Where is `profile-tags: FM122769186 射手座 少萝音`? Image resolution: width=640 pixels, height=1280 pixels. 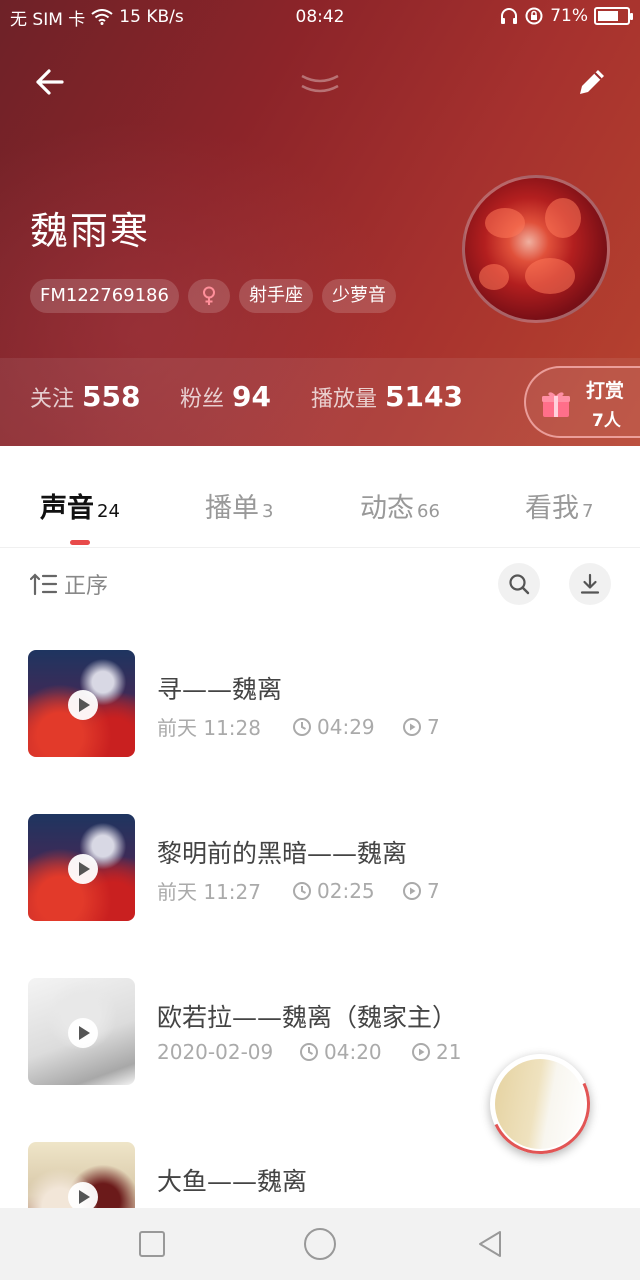
profile-tags: FM122769186 射手座 少萝音 is located at coordinates (213, 296).